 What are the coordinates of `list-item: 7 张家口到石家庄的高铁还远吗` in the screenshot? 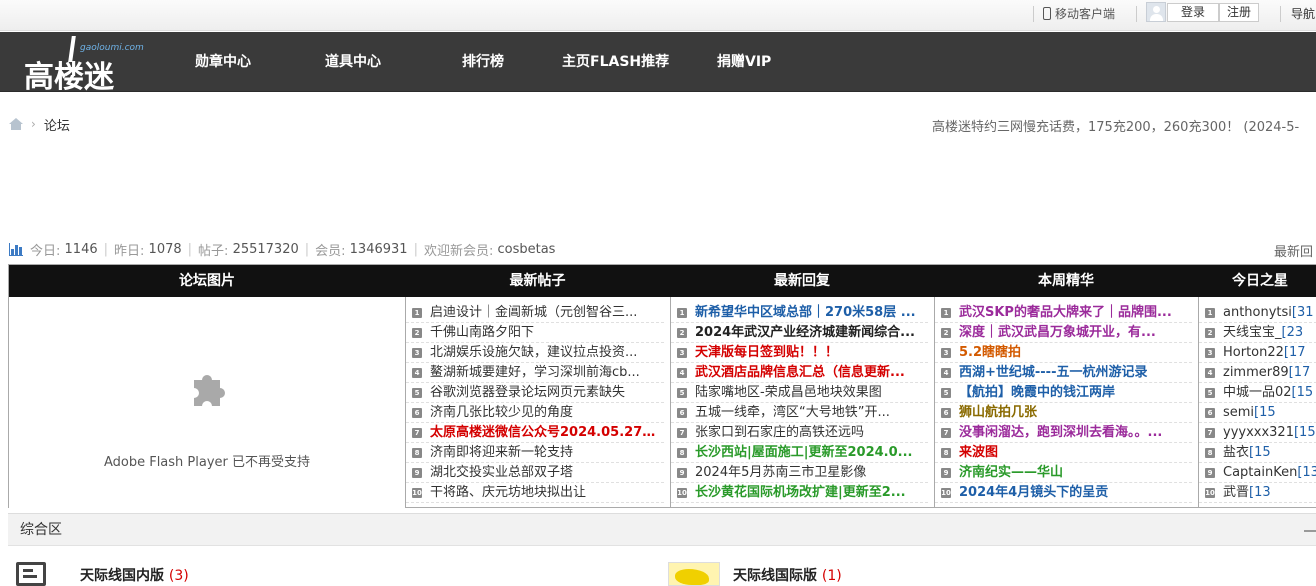 It's located at (799, 433).